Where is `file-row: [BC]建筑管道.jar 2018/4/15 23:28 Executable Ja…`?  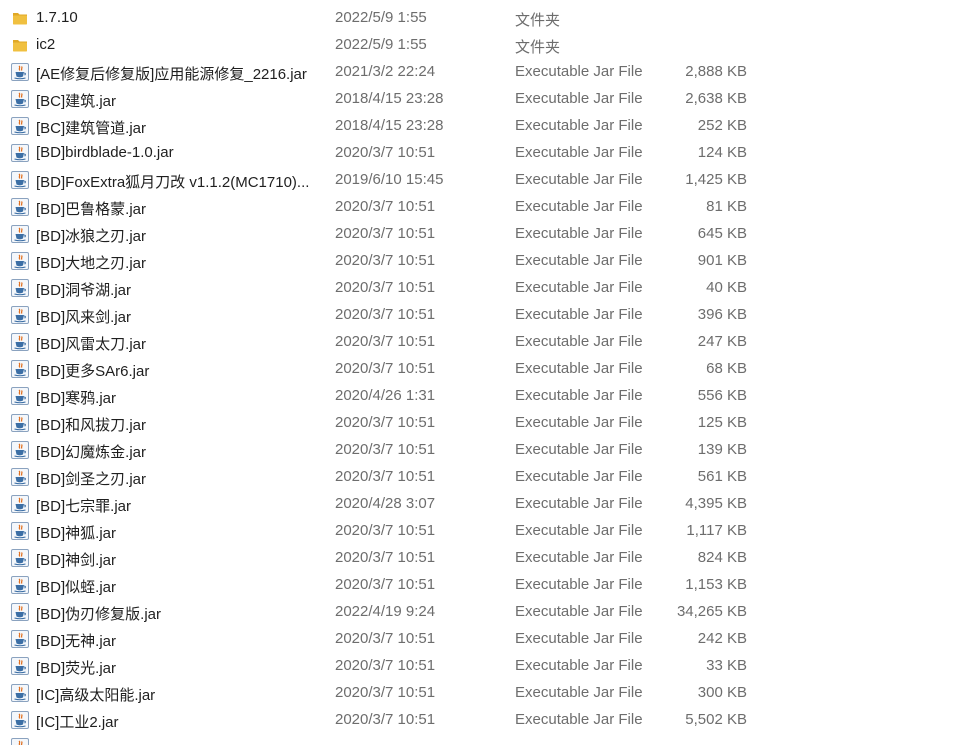 file-row: [BC]建筑管道.jar 2018/4/15 23:28 Executable Ja… is located at coordinates (380, 125).